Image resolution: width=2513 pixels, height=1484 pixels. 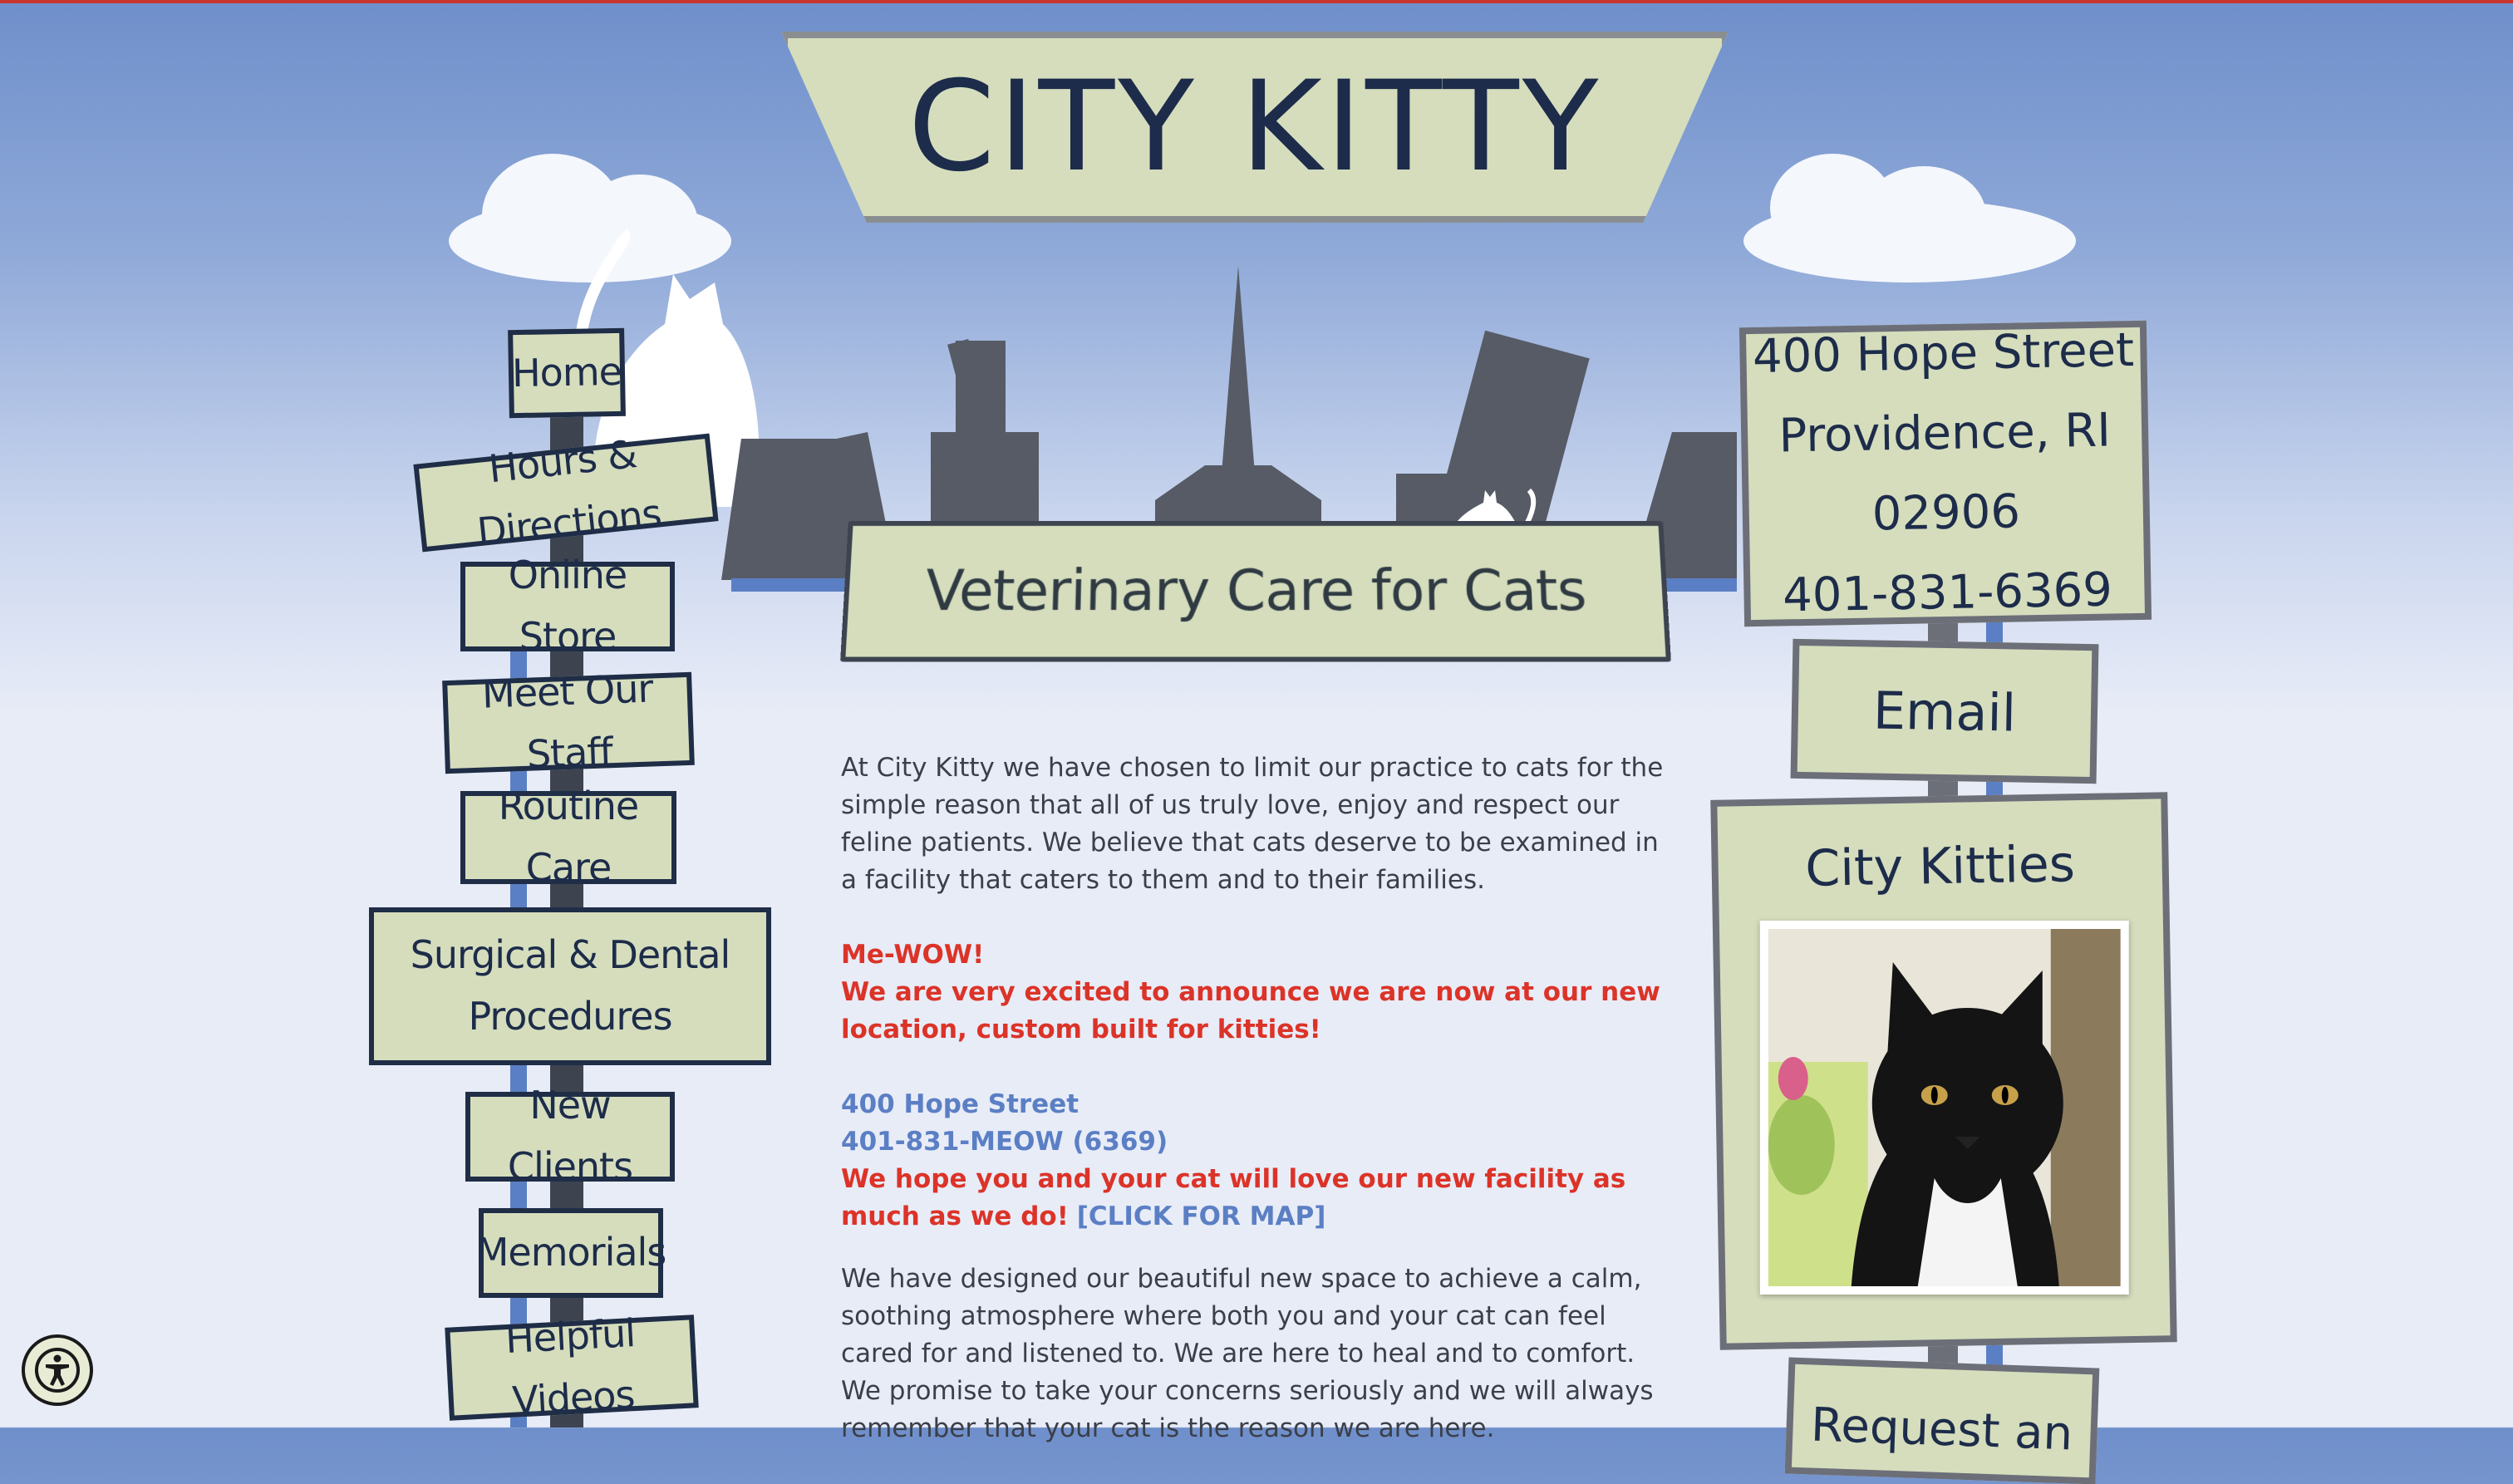 I want to click on black-white-cat-image, so click(x=1944, y=1107).